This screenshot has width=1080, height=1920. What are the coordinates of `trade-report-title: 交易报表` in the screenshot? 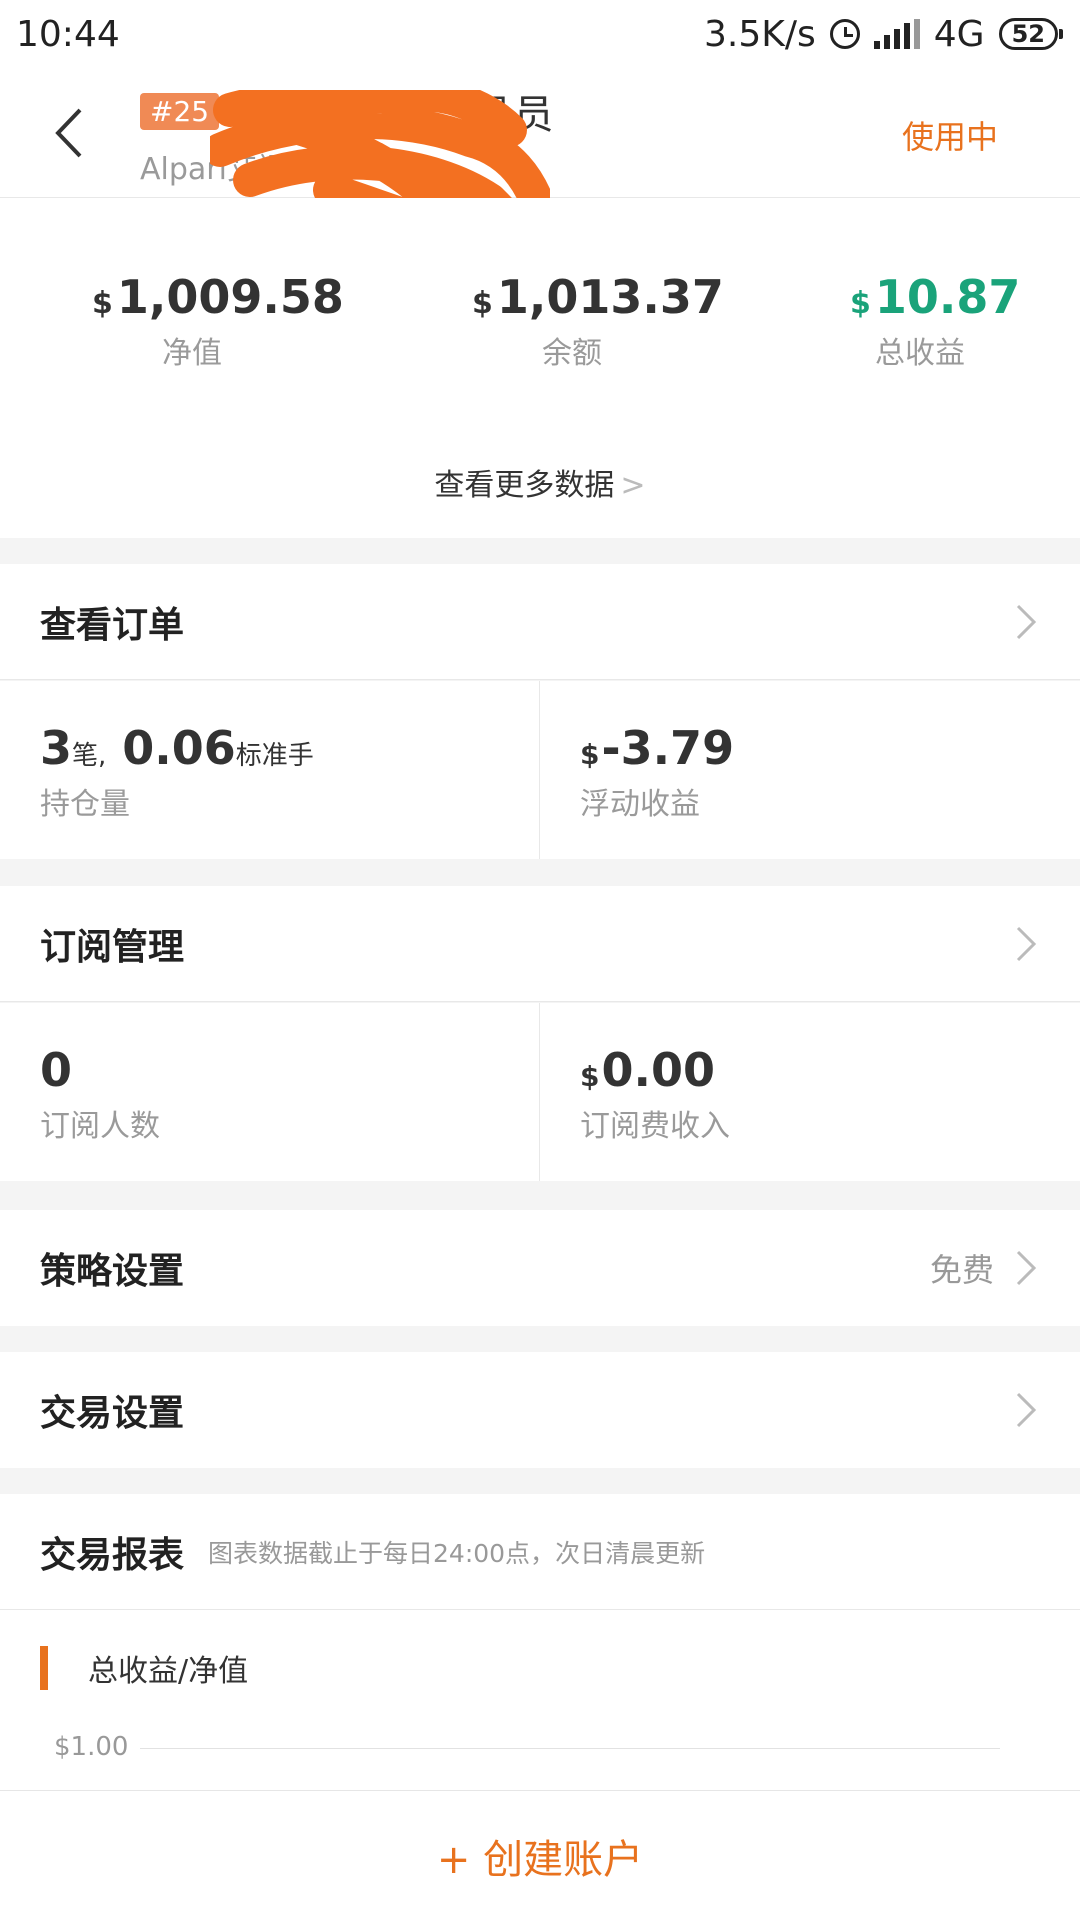 It's located at (112, 1555).